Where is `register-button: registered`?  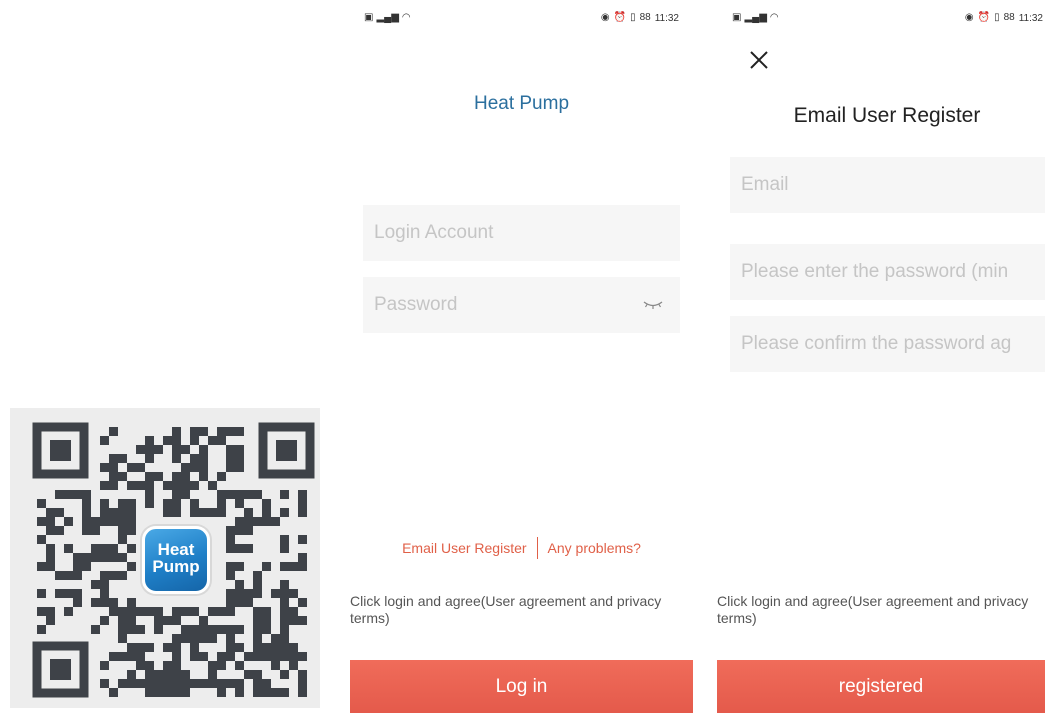 register-button: registered is located at coordinates (881, 686).